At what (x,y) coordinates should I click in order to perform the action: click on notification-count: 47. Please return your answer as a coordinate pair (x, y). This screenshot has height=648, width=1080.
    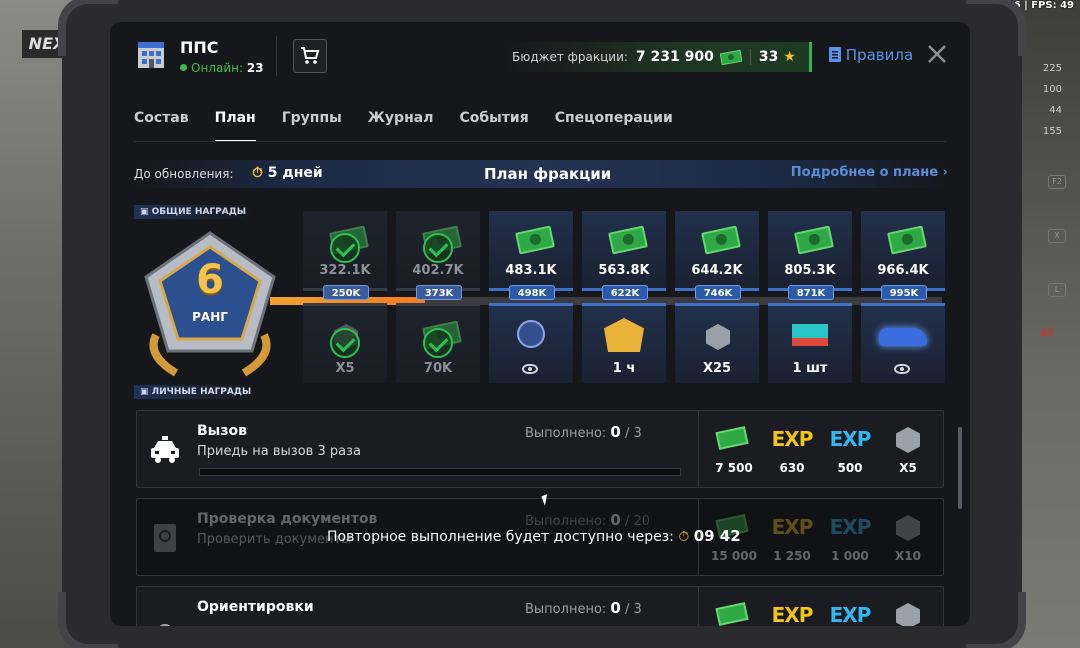
    Looking at the image, I should click on (1047, 333).